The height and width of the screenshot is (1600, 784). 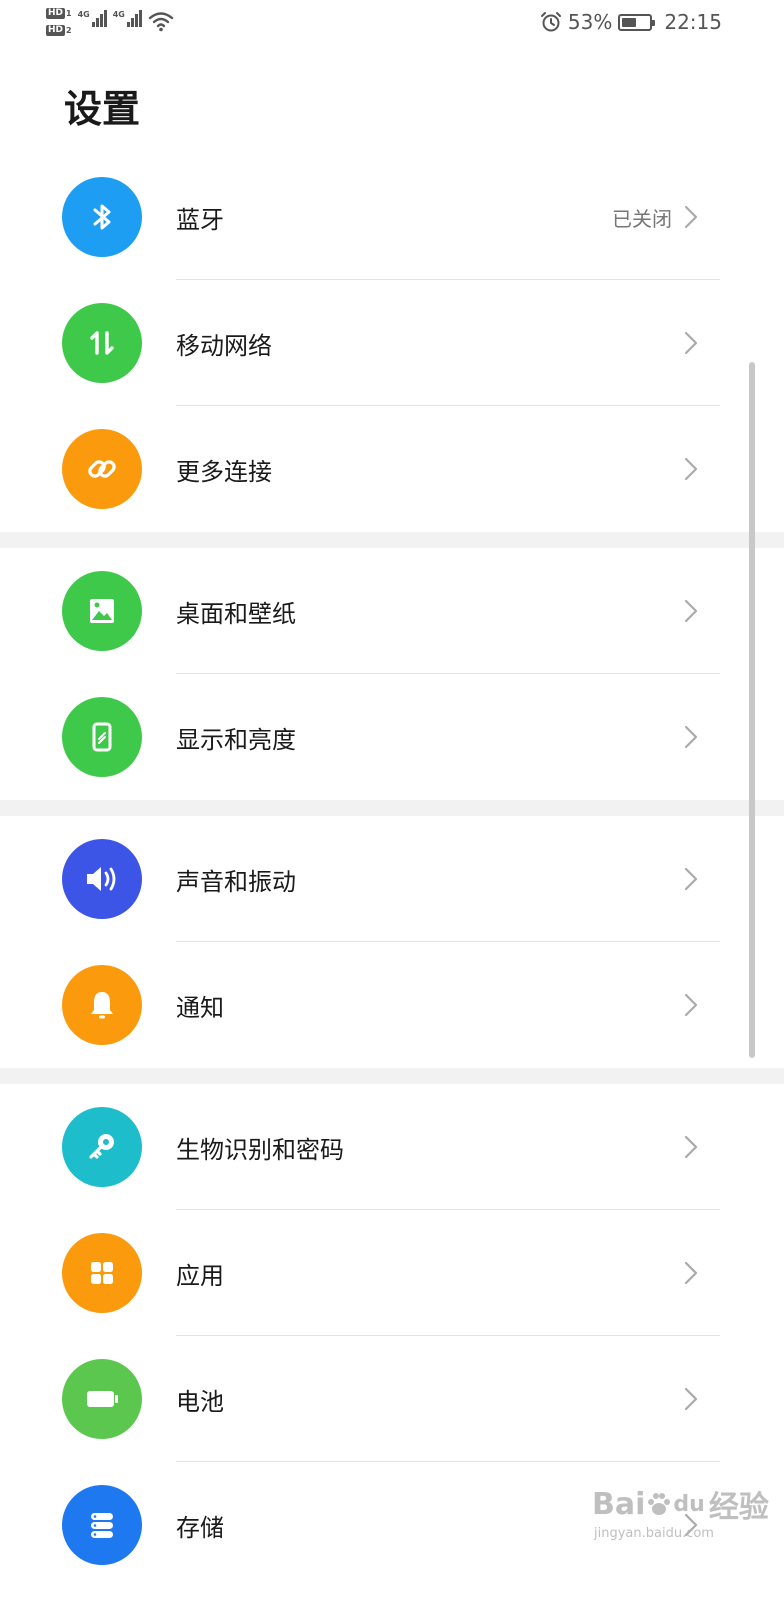 I want to click on settings-item-label: 蓝牙, so click(x=200, y=219).